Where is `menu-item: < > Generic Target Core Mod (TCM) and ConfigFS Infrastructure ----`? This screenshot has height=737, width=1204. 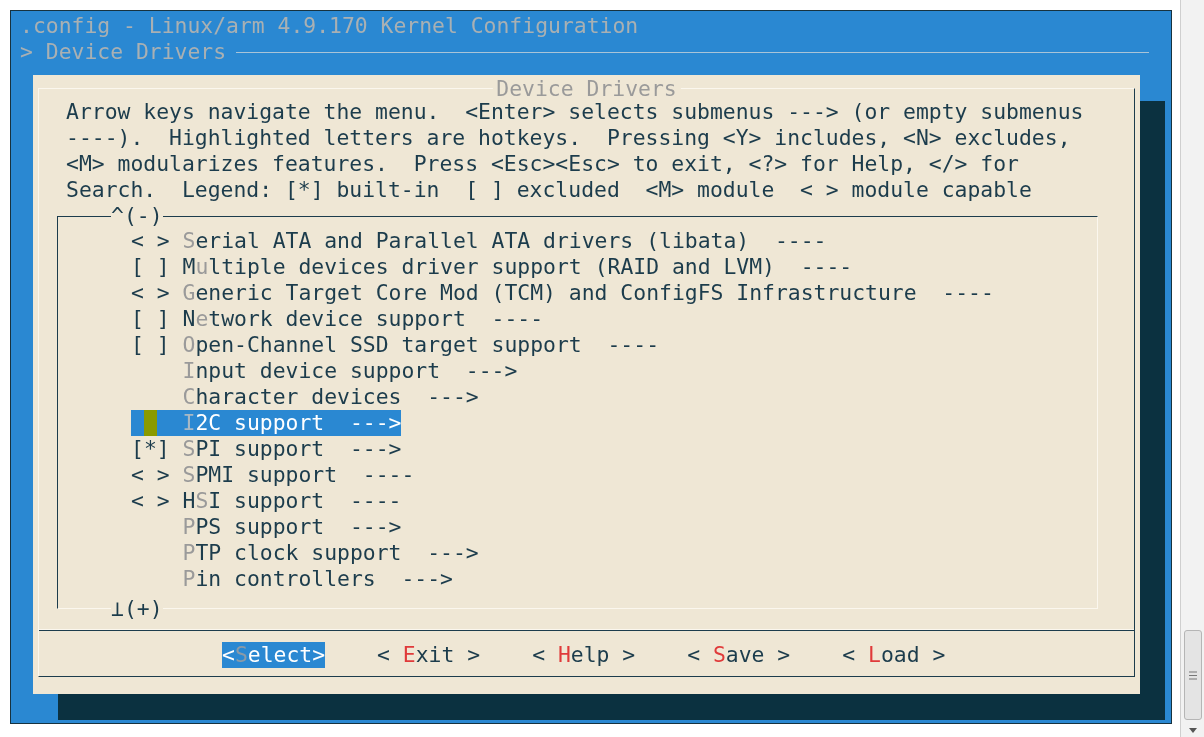
menu-item: < > Generic Target Core Mod (TCM) and ConfigFS Infrastructure ---- is located at coordinates (562, 293).